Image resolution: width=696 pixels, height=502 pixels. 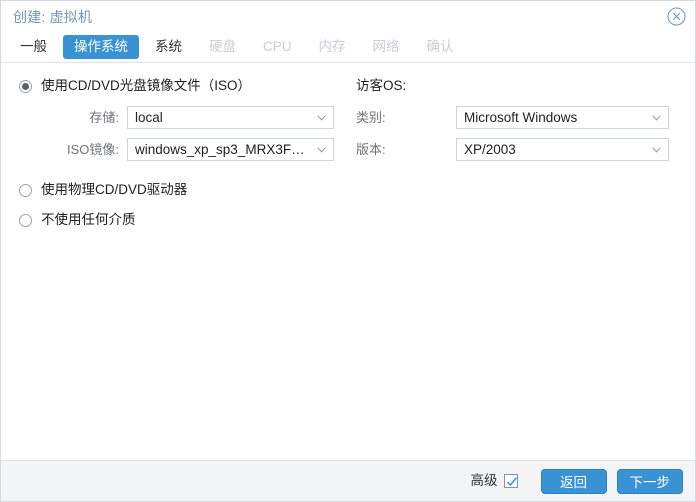 I want to click on os-category-label: 类别:, so click(x=371, y=117).